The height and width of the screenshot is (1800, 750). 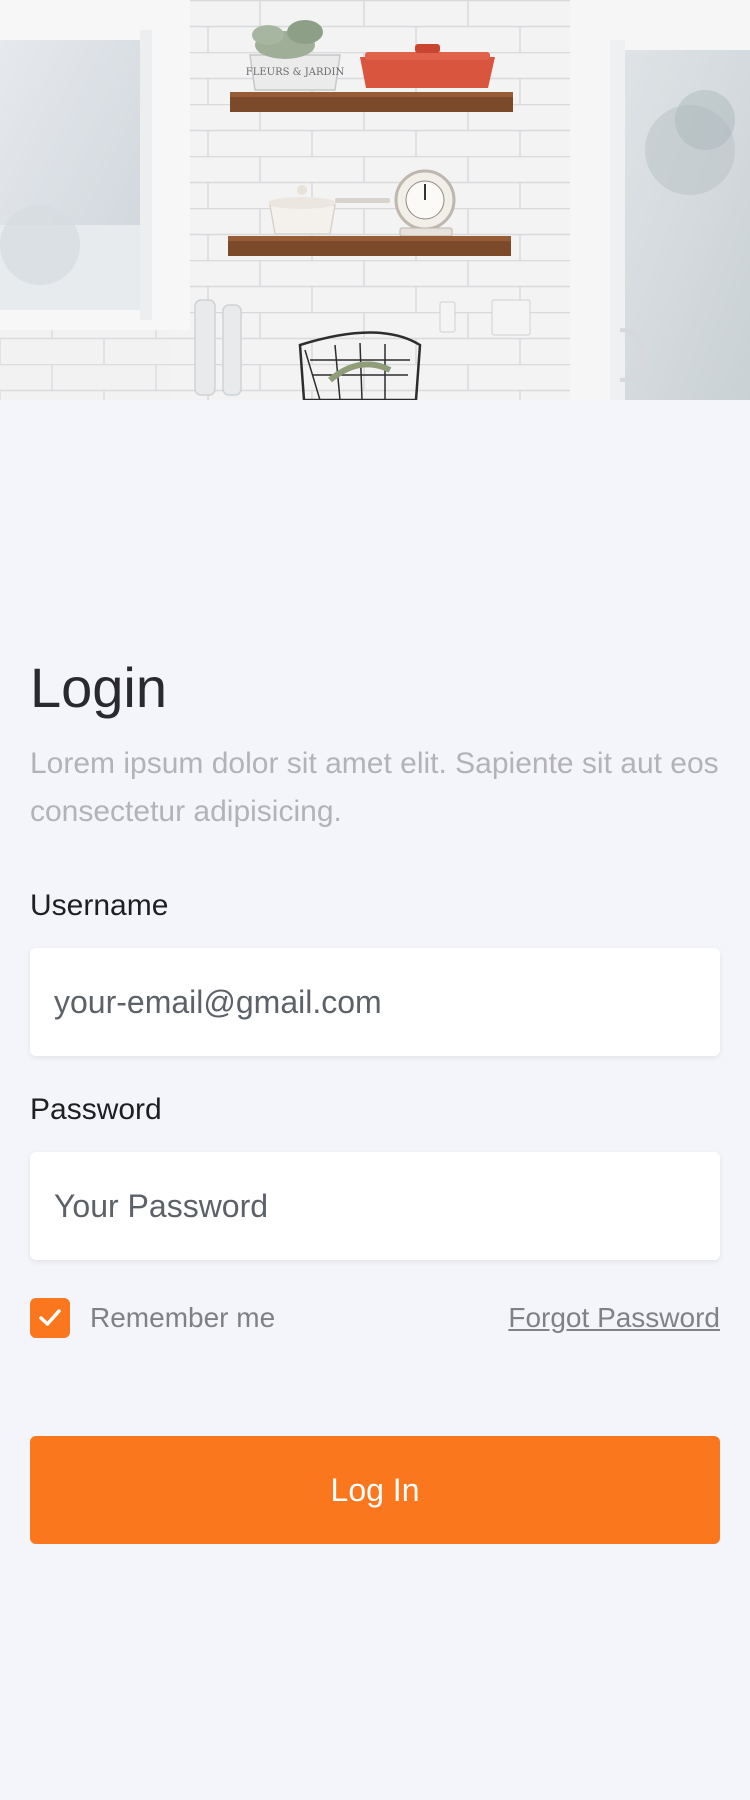 What do you see at coordinates (375, 1490) in the screenshot?
I see `login-button: Log In` at bounding box center [375, 1490].